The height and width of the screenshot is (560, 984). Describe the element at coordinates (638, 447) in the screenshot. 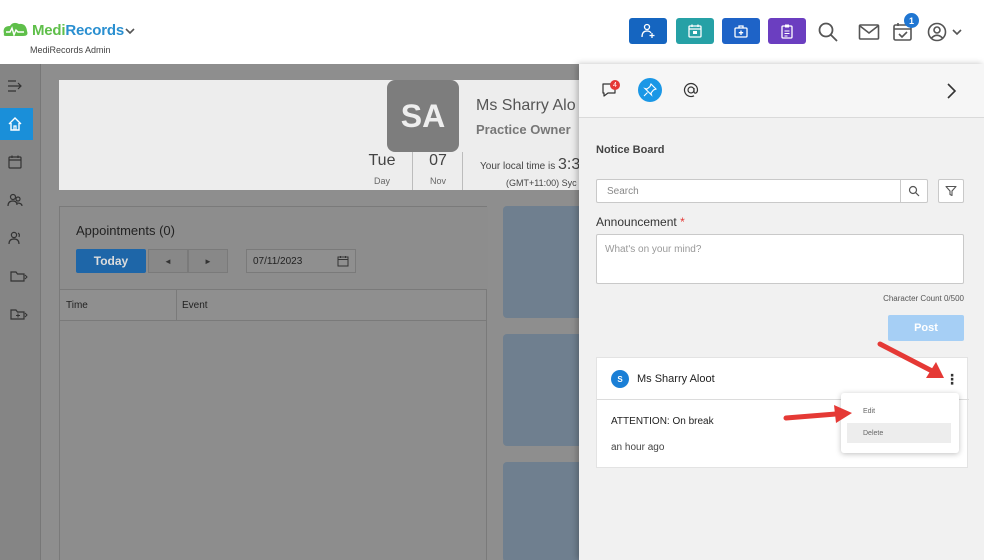

I see `post-timestamp: an hour ago` at that location.